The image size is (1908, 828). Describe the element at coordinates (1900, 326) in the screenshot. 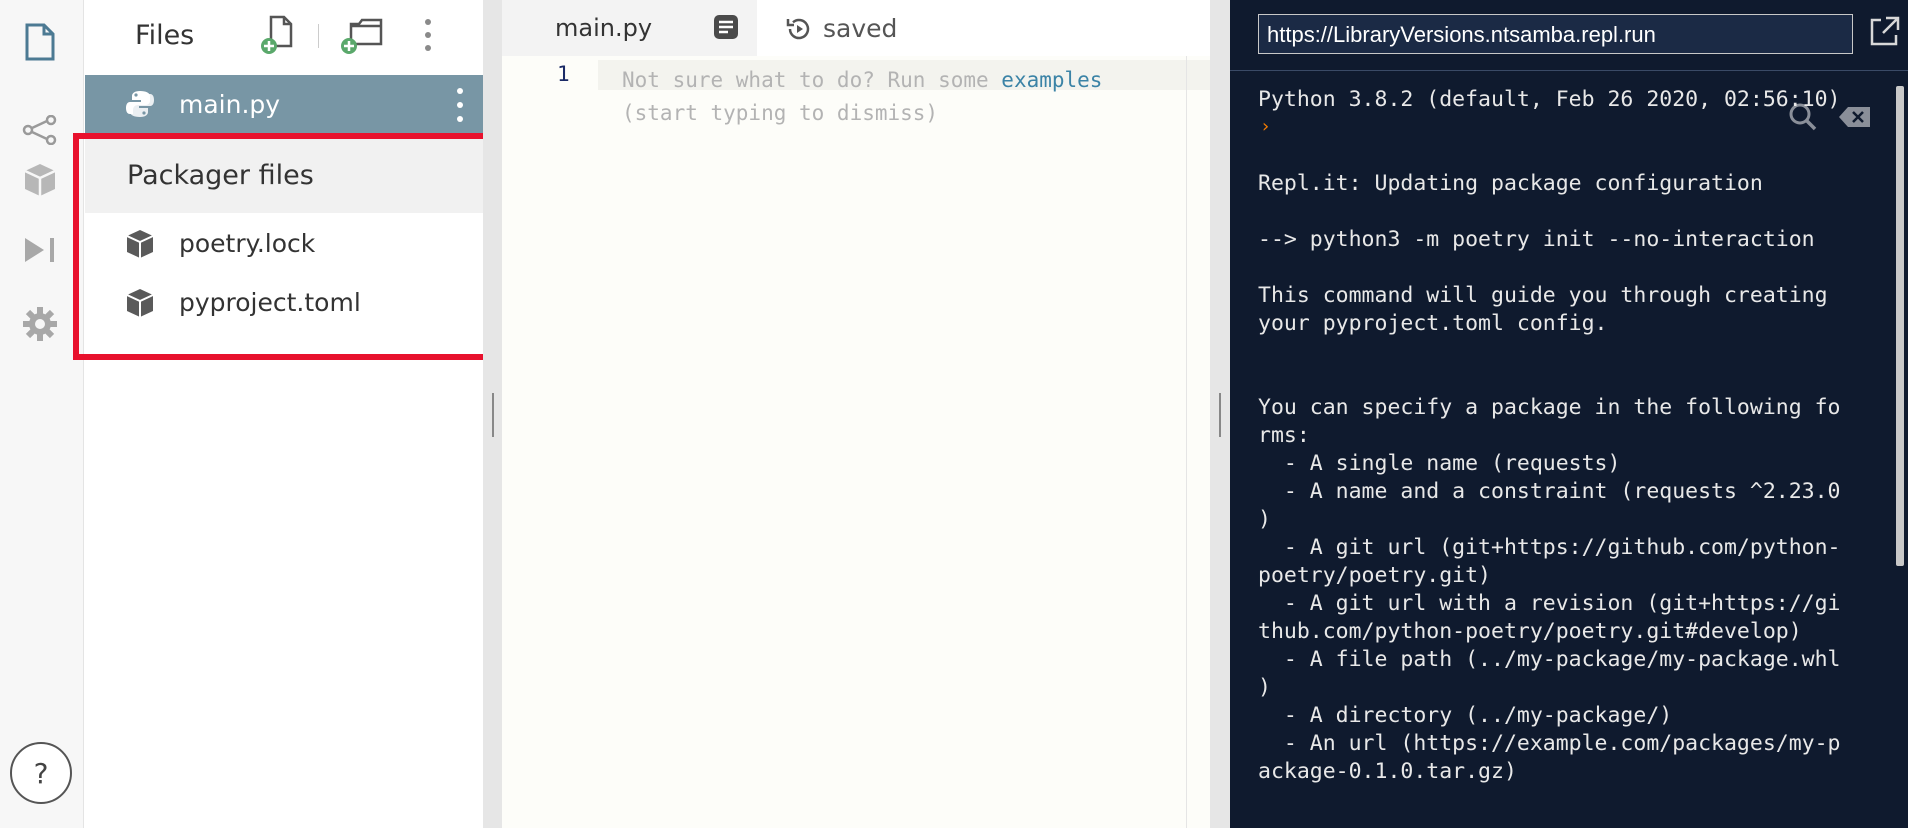

I see `console-scrollbar` at that location.